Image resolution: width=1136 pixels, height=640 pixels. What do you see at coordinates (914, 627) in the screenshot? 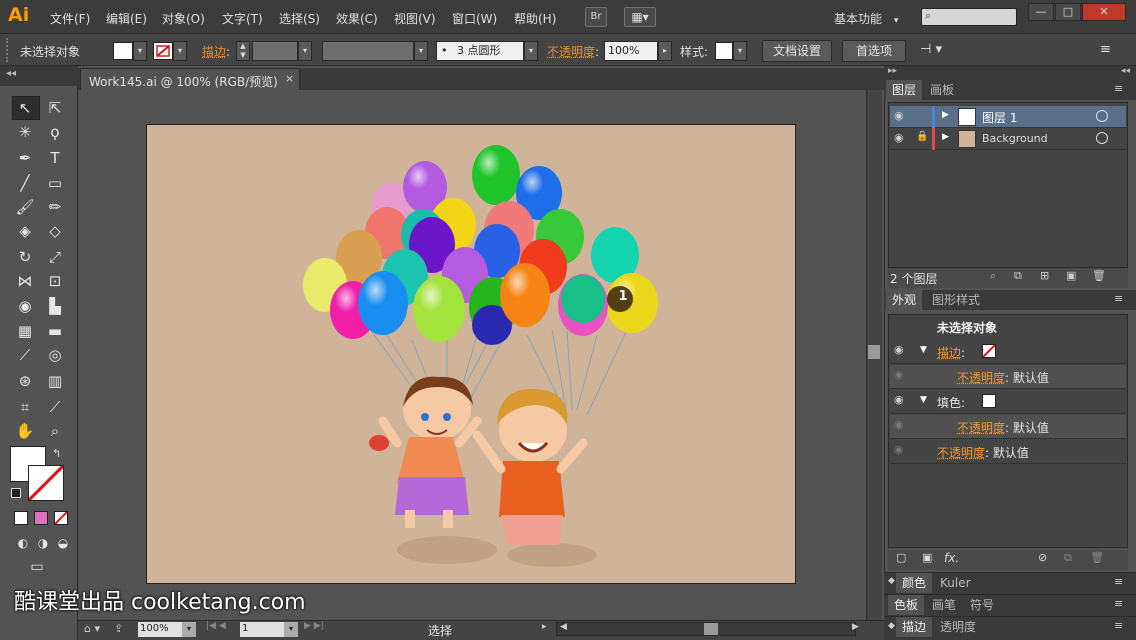
I see `tab-stroke: 描边` at bounding box center [914, 627].